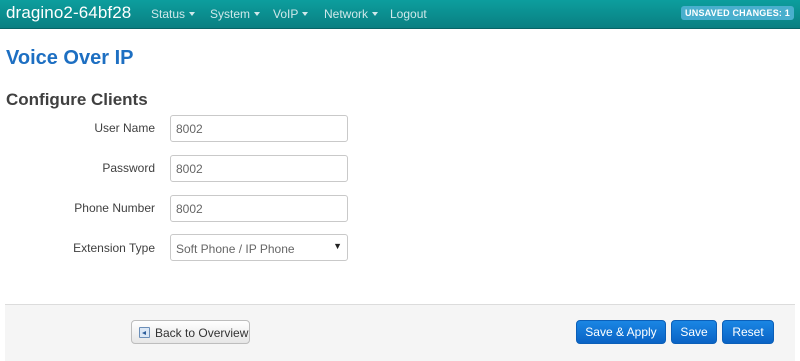 The width and height of the screenshot is (800, 361). I want to click on user-name-input, so click(259, 128).